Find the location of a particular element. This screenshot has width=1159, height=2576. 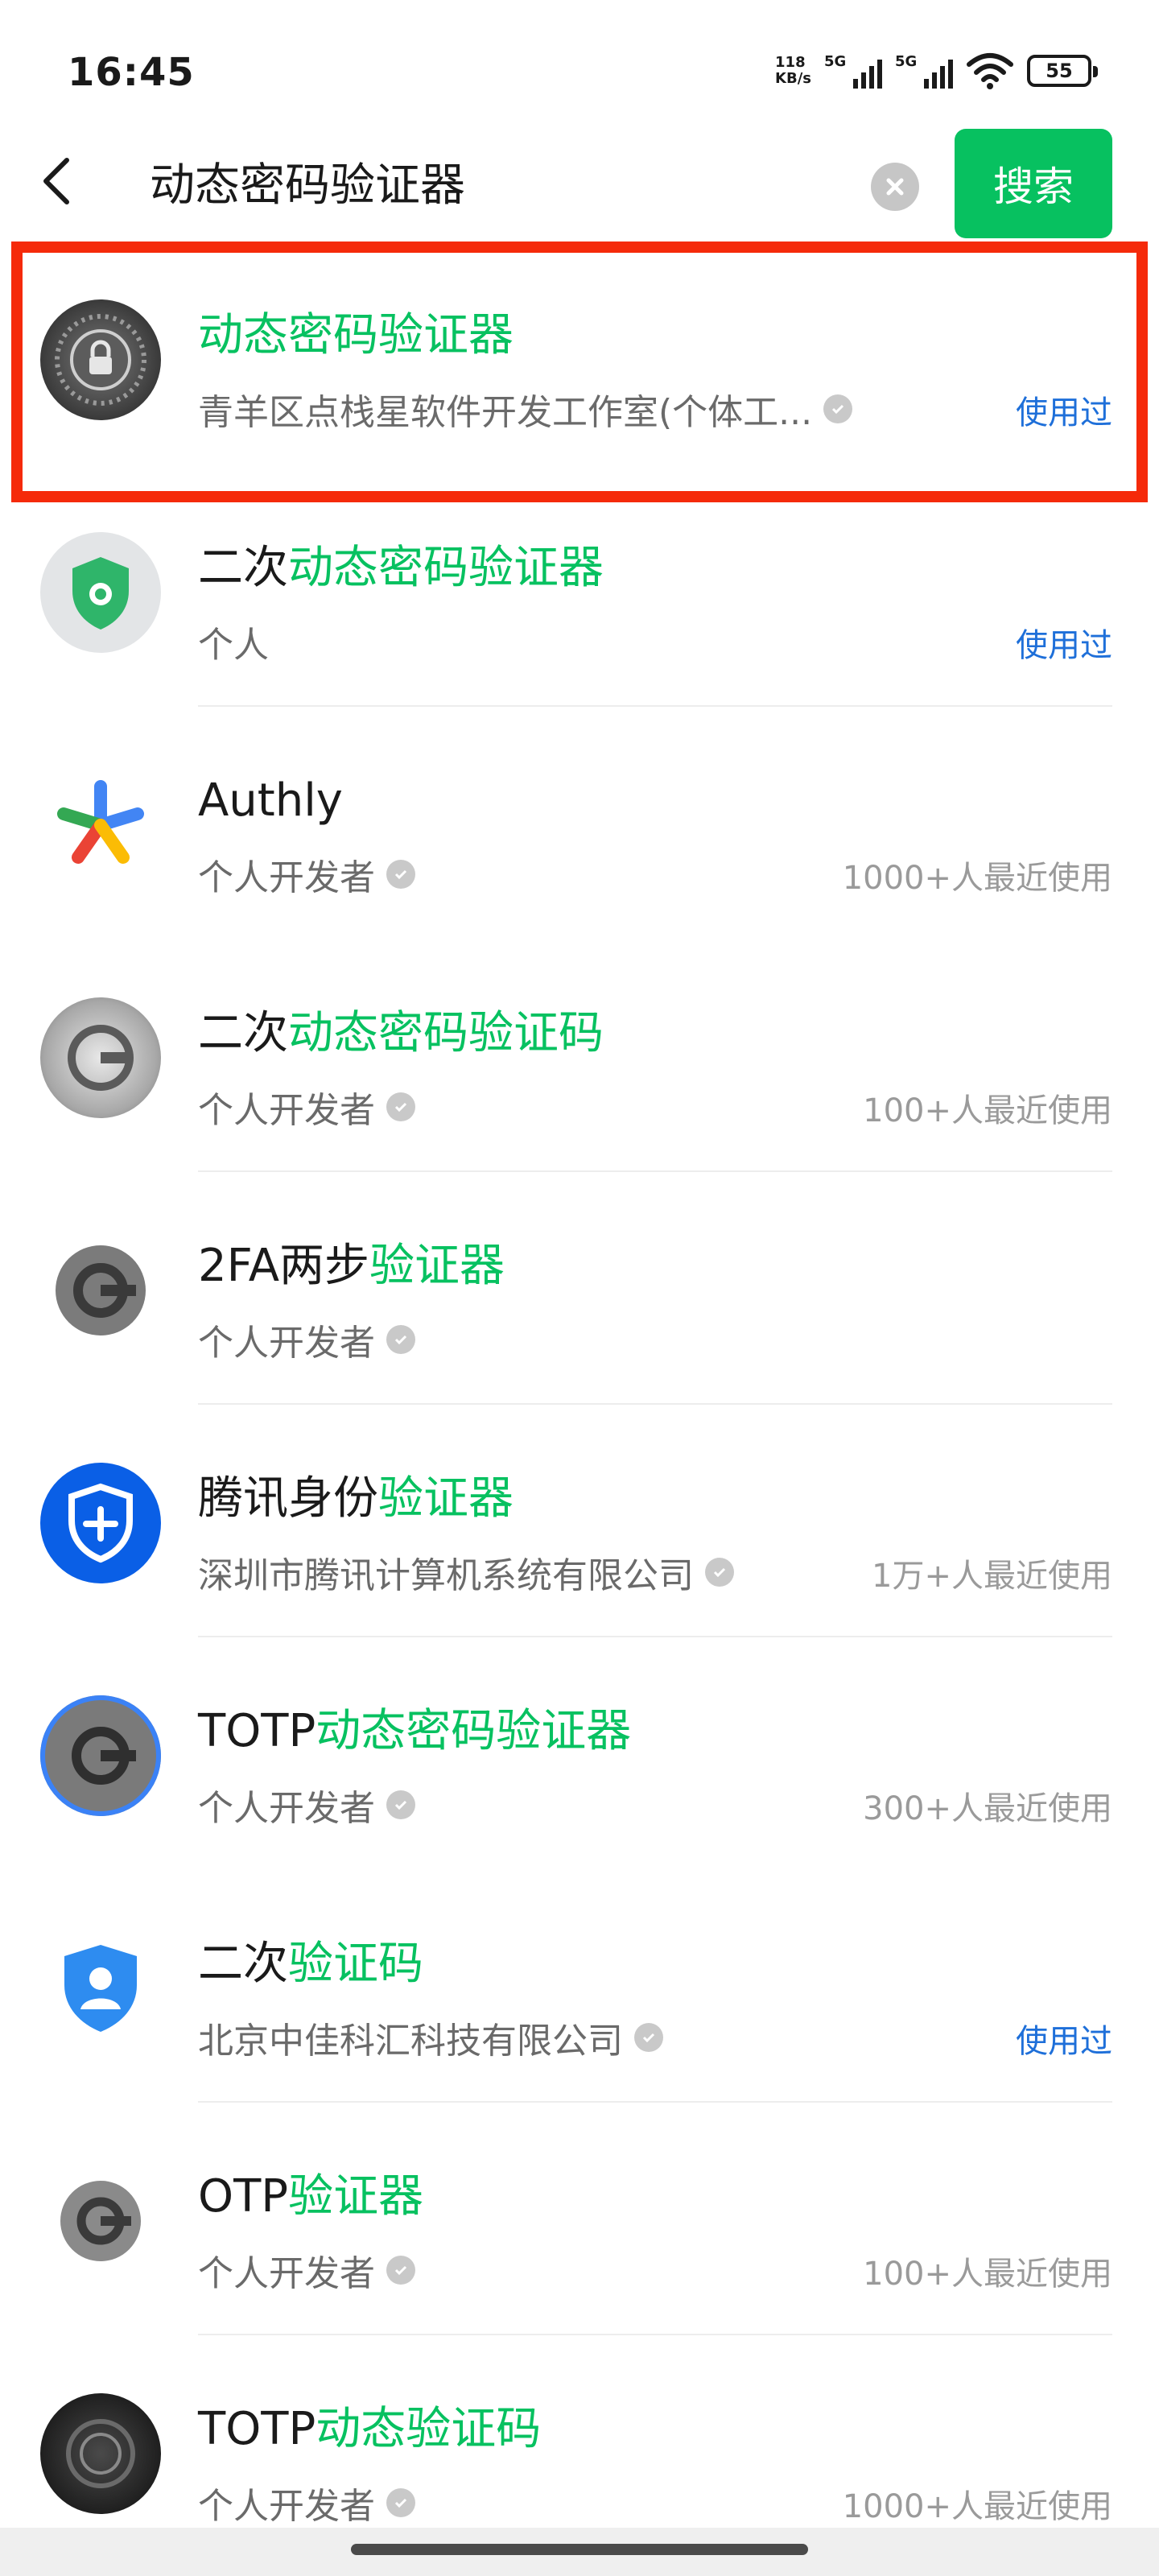

blue-ring-g-icon is located at coordinates (100, 1755).